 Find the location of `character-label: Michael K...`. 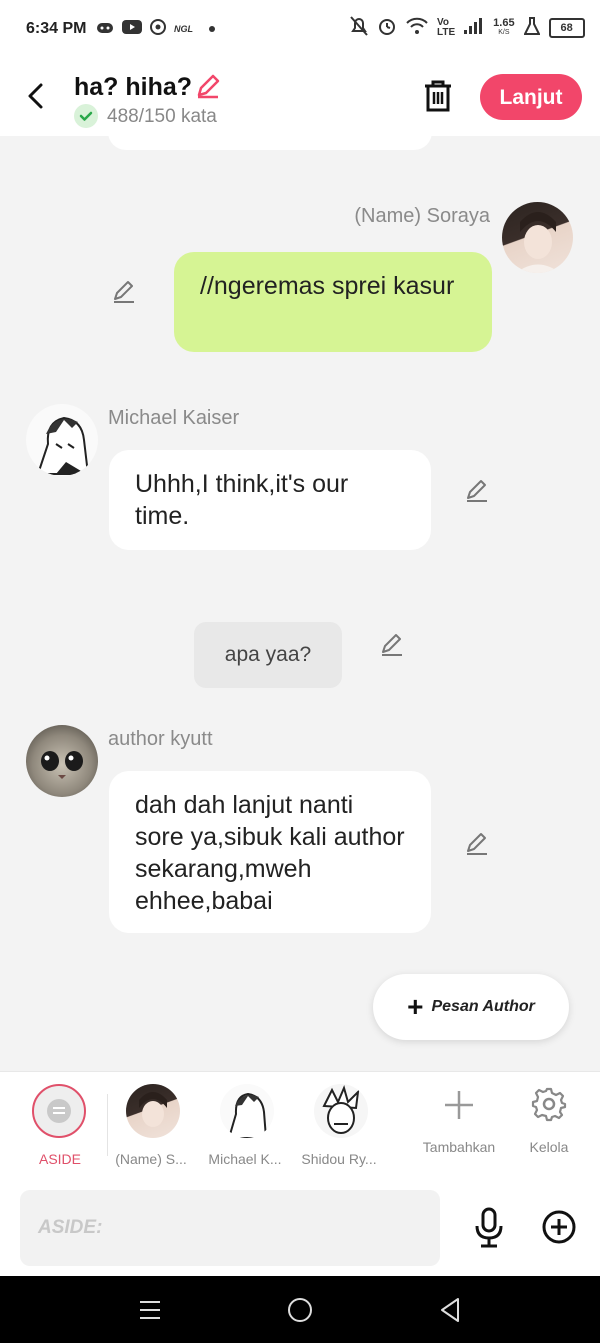

character-label: Michael K... is located at coordinates (245, 1159).